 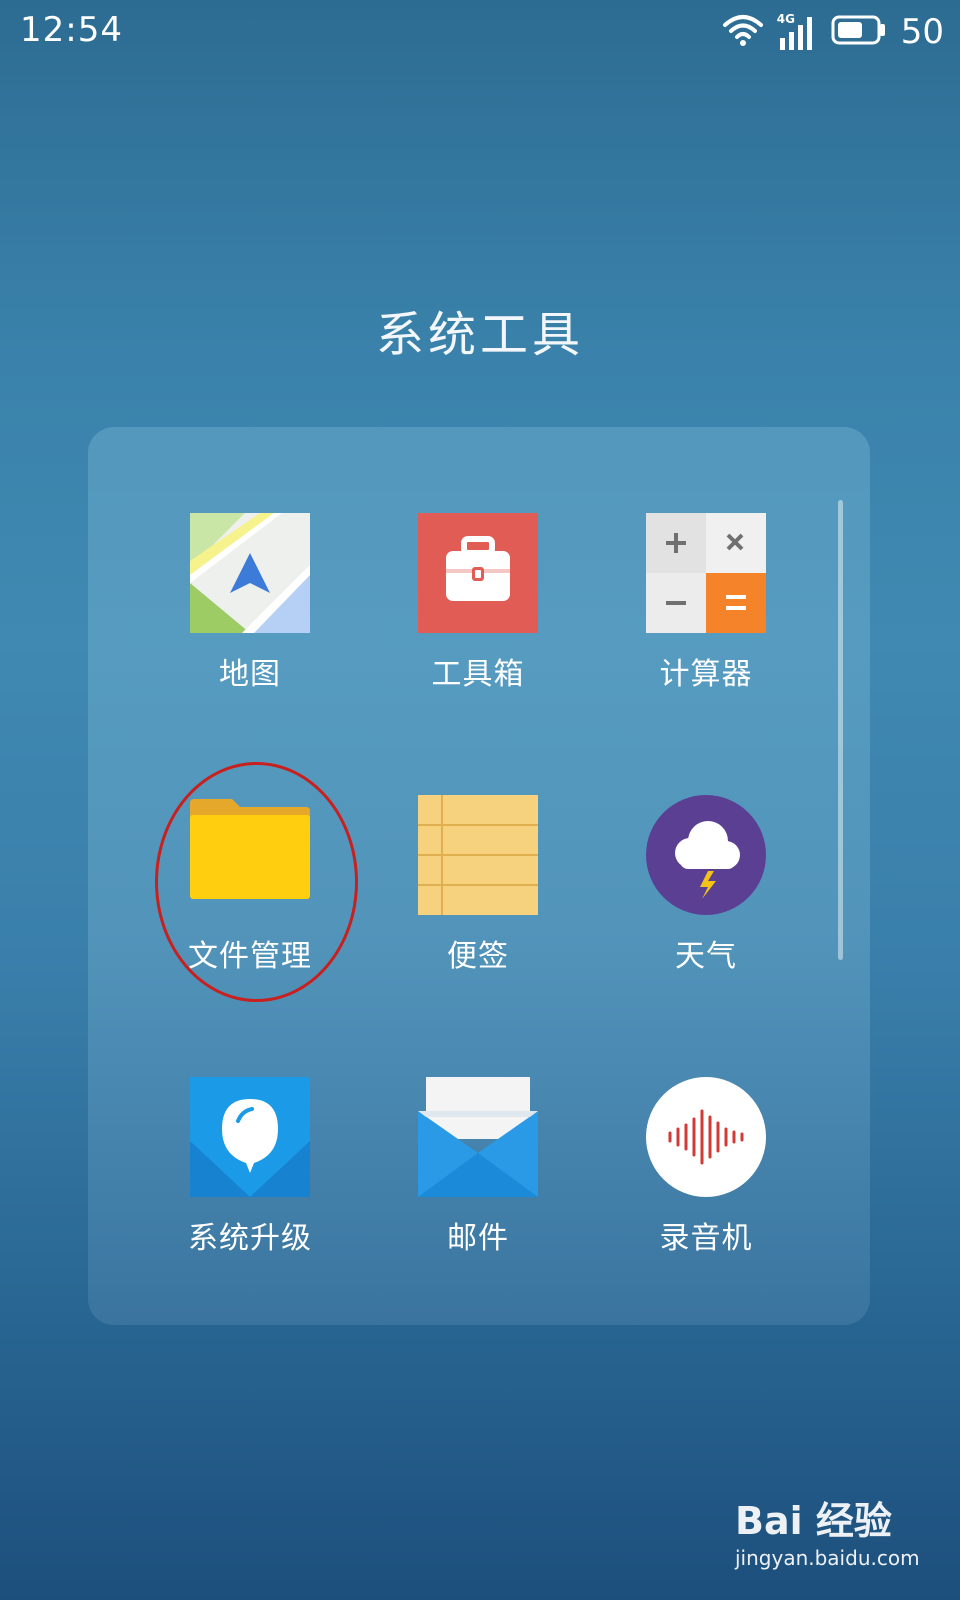 What do you see at coordinates (813, 1521) in the screenshot?
I see `watermark-brand: Bai 经验` at bounding box center [813, 1521].